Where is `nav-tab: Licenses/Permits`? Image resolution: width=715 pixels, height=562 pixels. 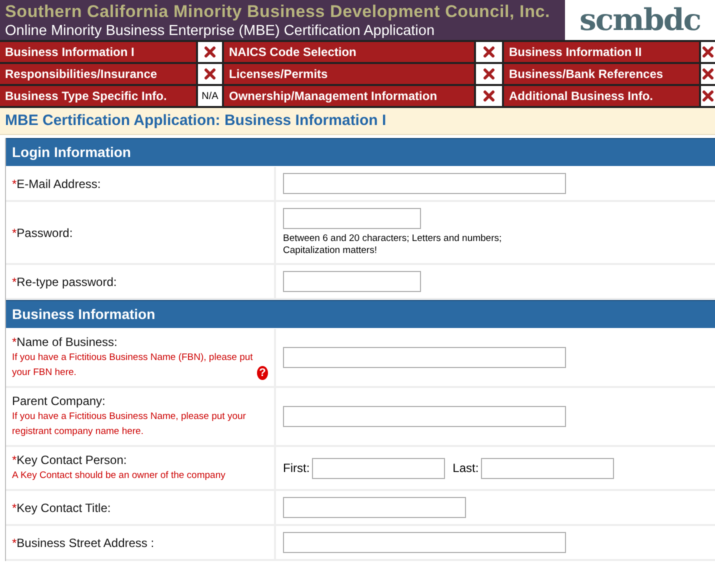 nav-tab: Licenses/Permits is located at coordinates (349, 74).